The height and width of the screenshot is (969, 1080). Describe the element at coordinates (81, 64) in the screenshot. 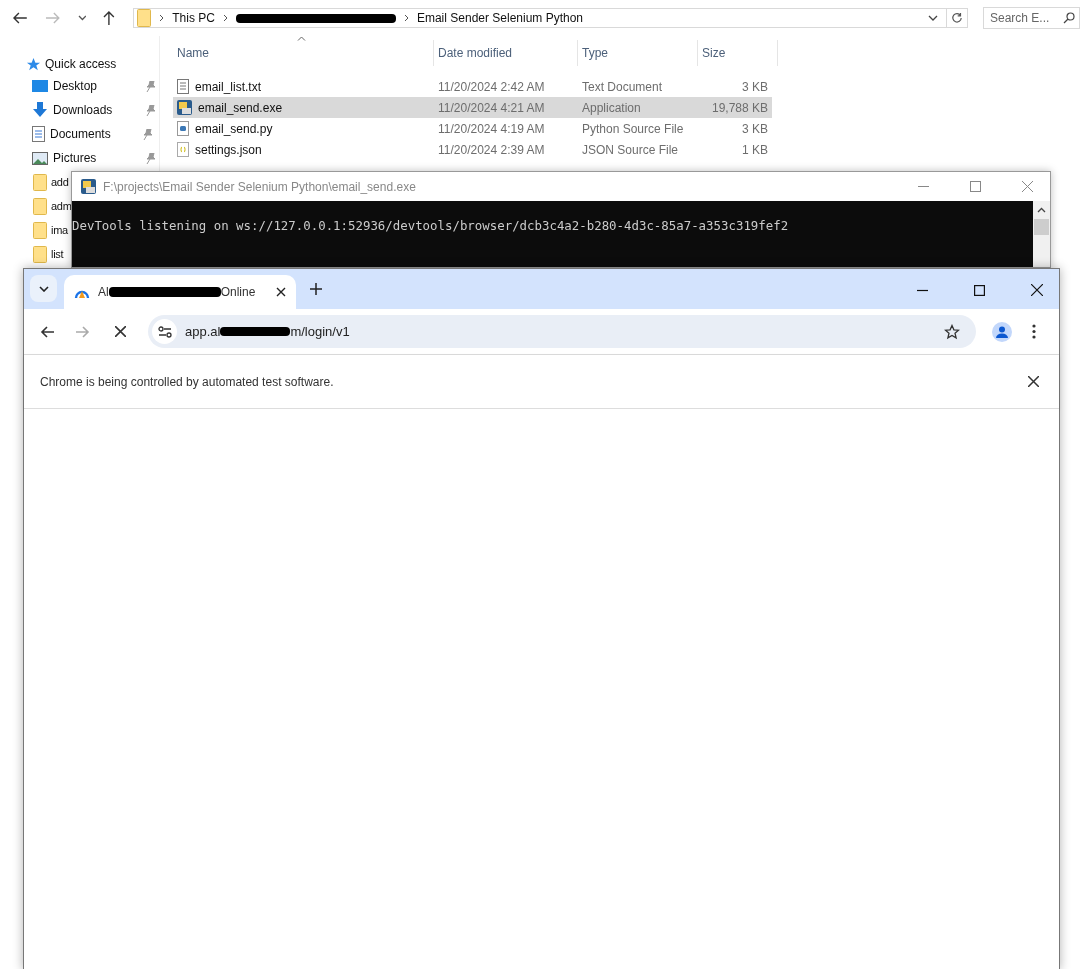

I see `sidebar-item: Quick access` at that location.